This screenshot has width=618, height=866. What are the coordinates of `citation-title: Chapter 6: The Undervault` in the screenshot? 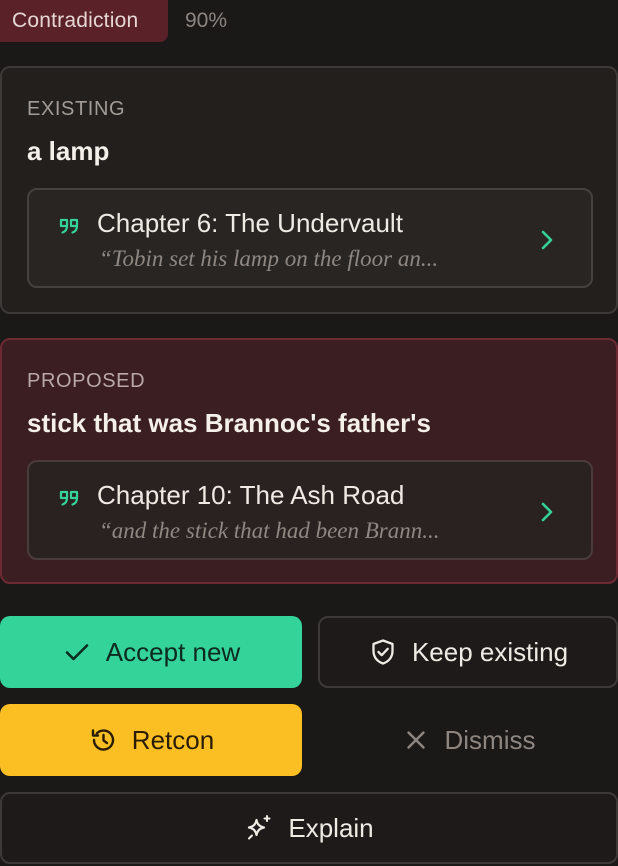 It's located at (250, 223).